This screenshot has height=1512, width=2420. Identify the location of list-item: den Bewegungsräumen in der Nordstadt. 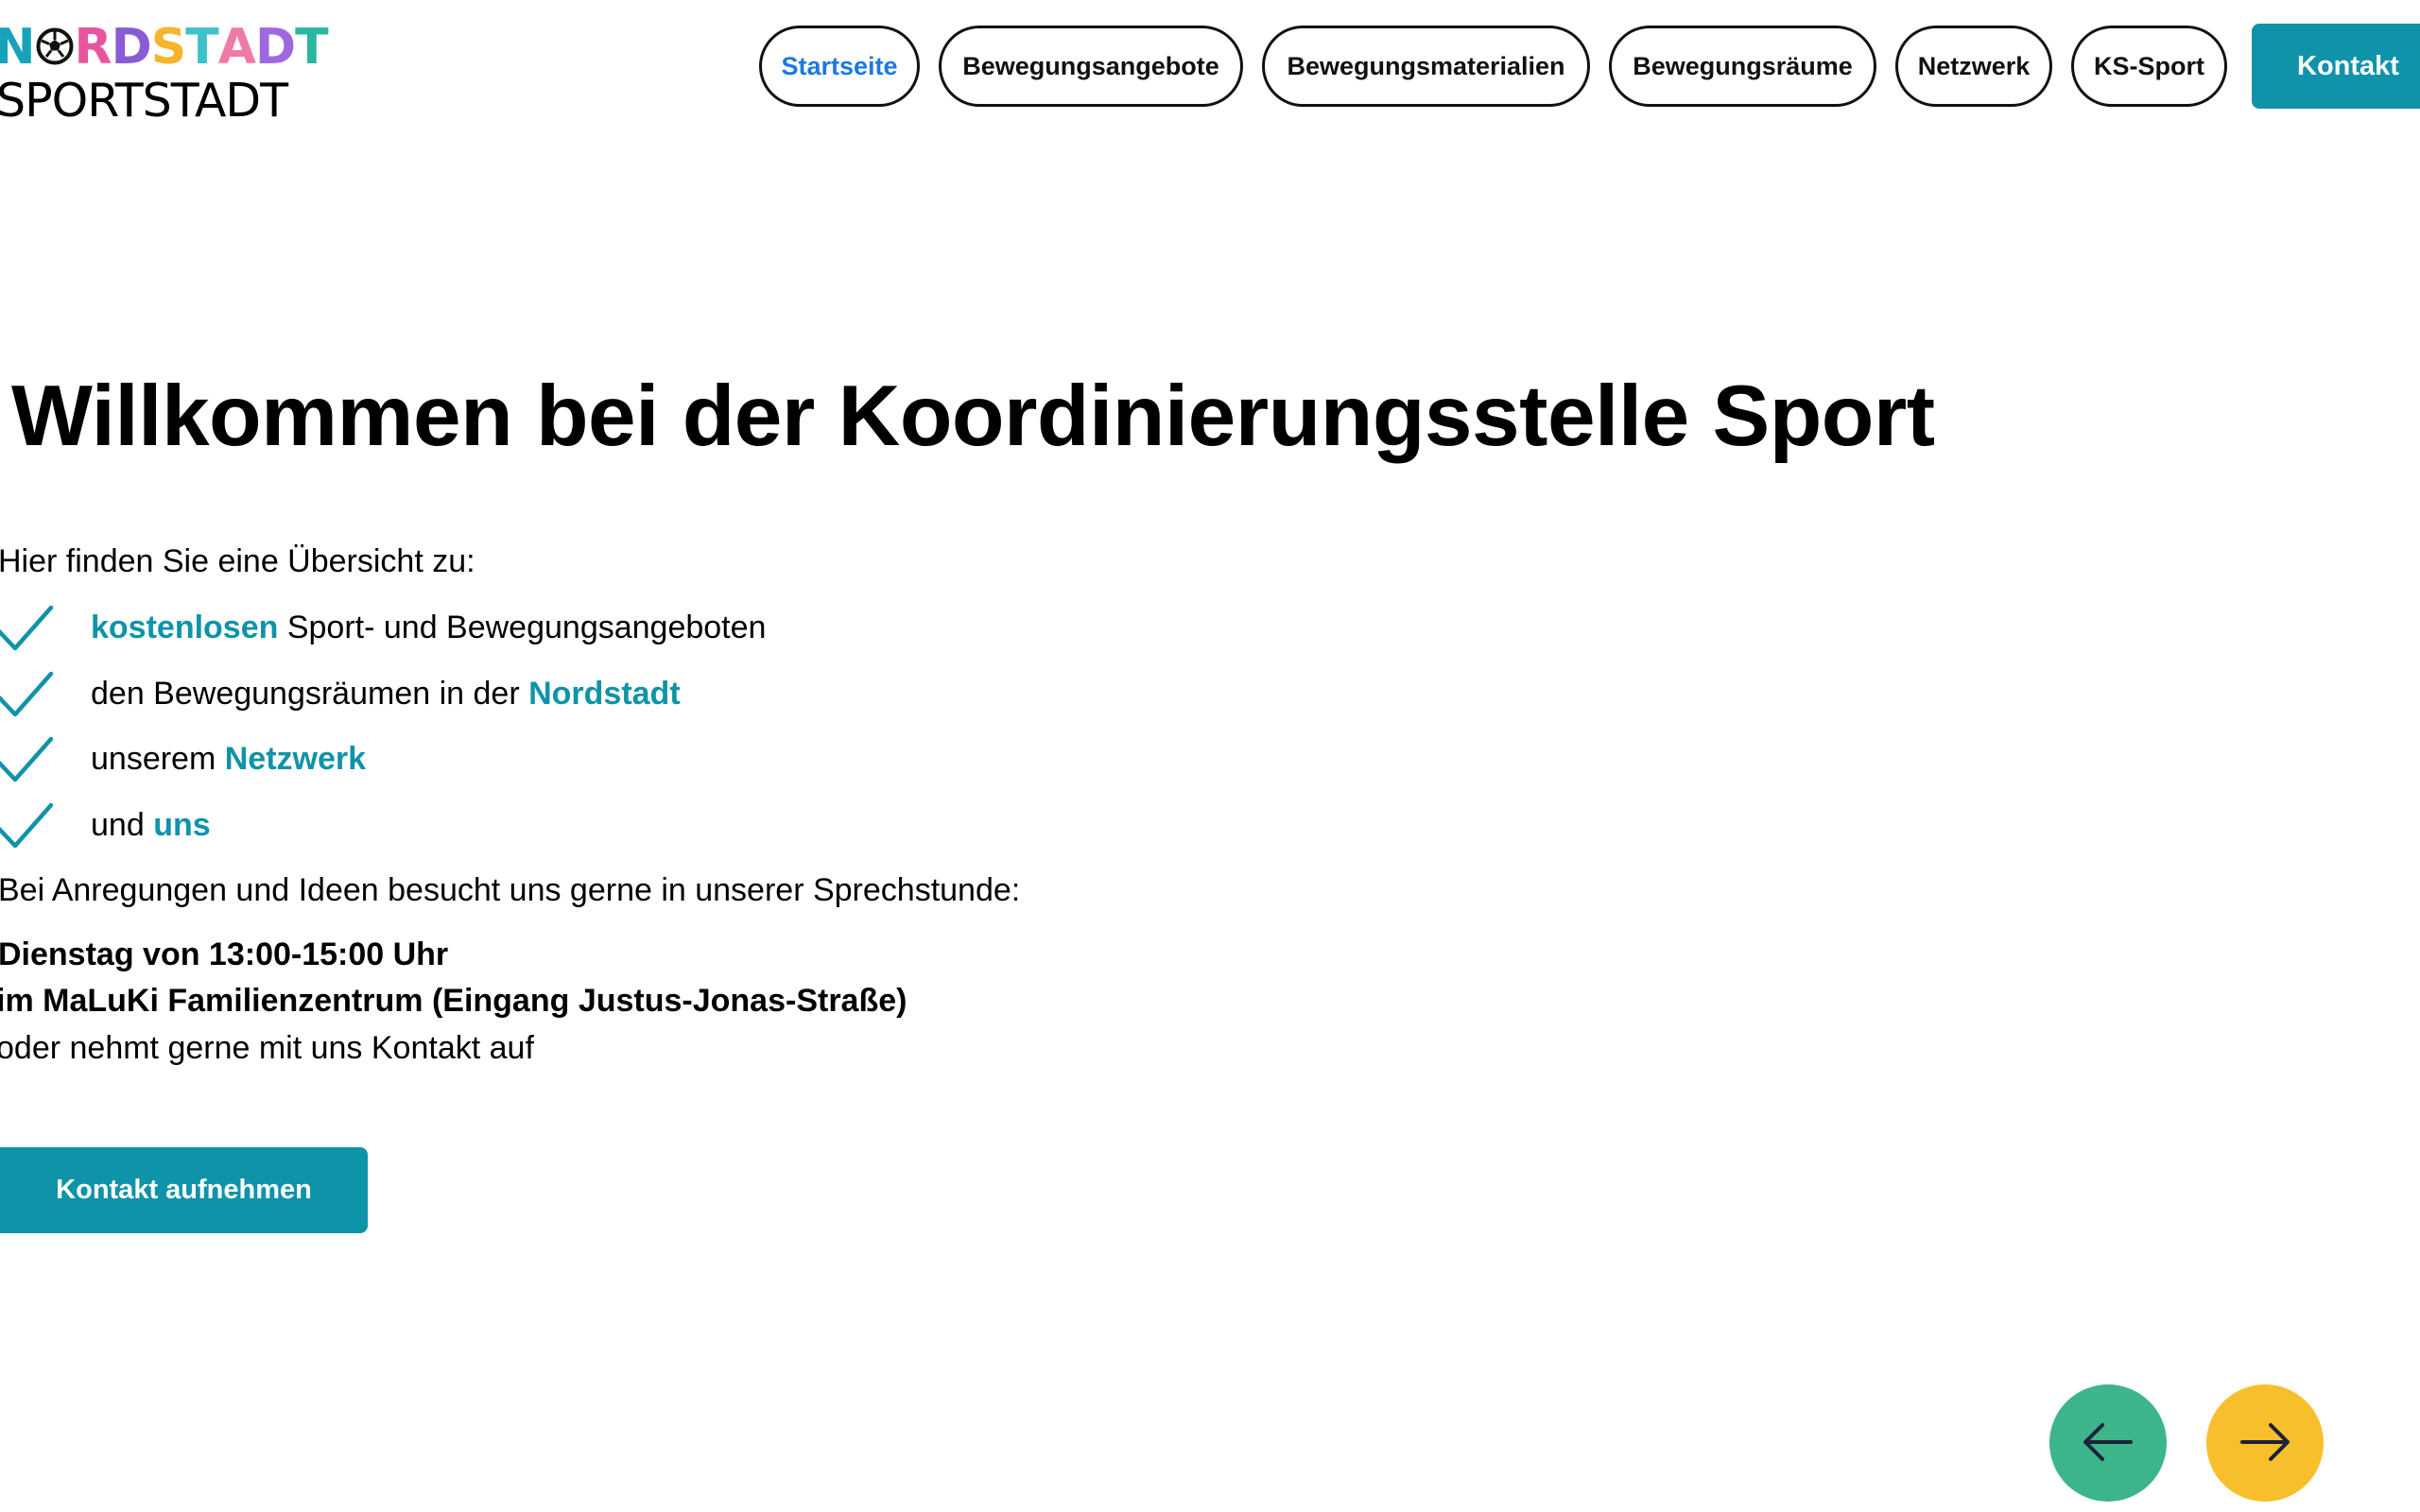
(383, 700).